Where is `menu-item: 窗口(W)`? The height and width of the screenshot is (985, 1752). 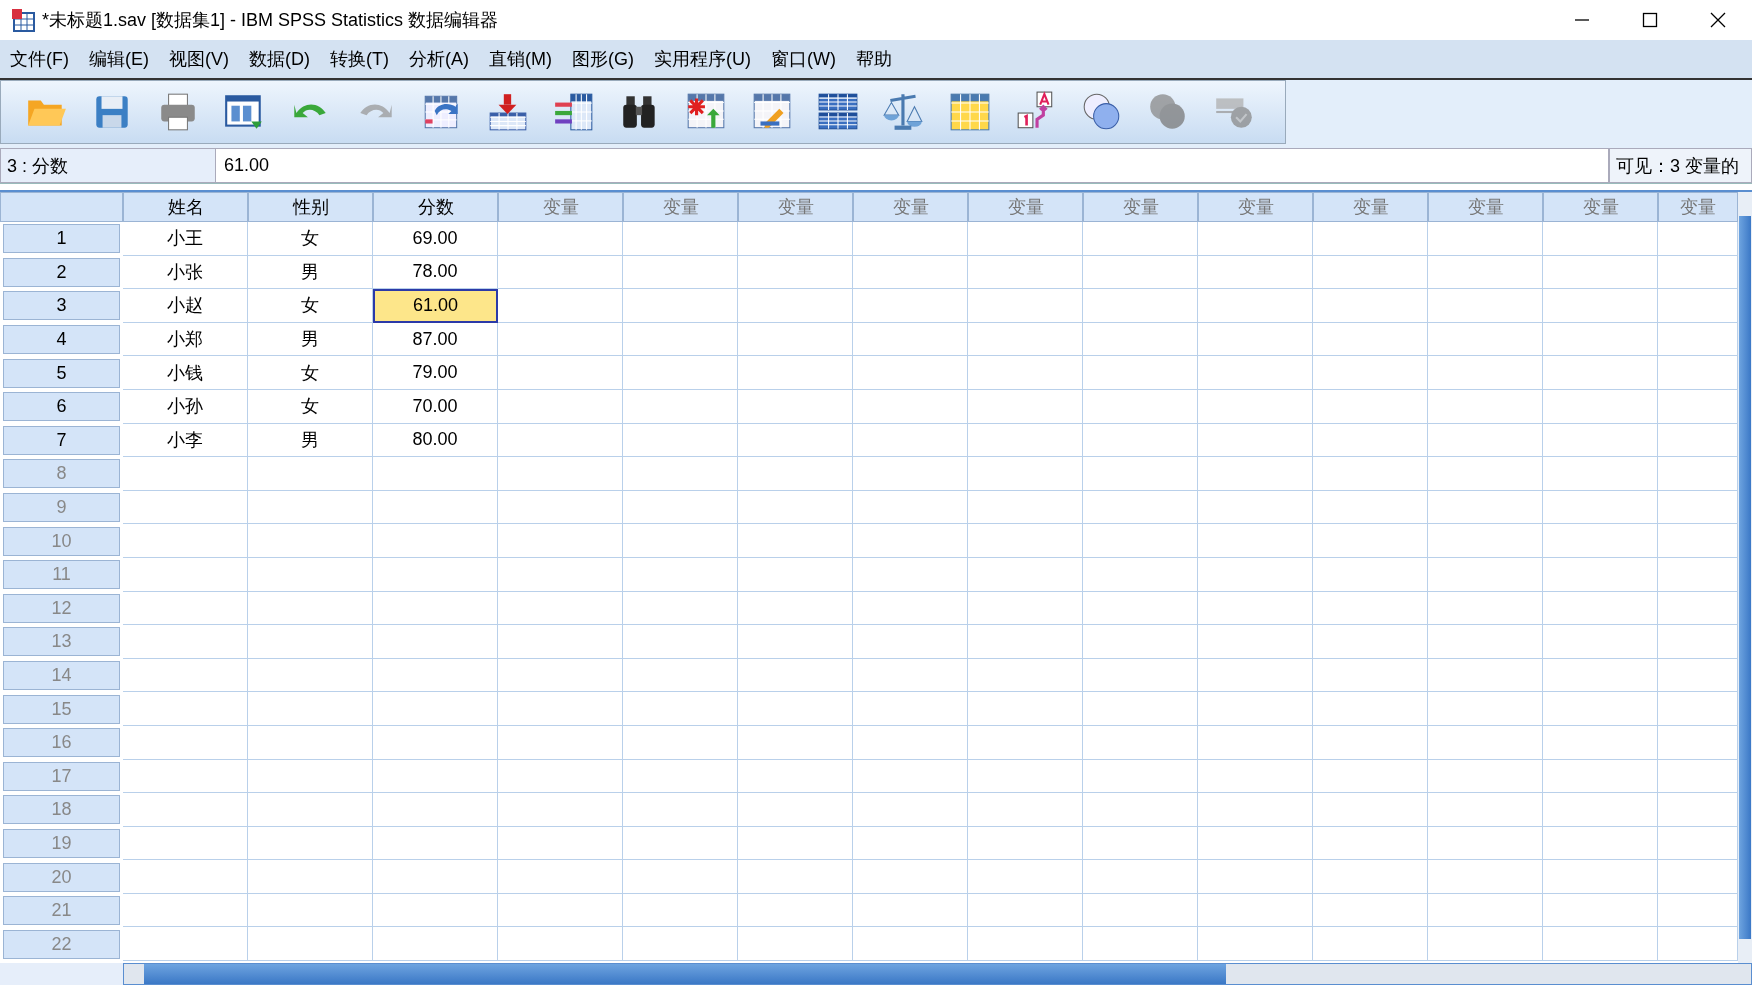
menu-item: 窗口(W) is located at coordinates (803, 59).